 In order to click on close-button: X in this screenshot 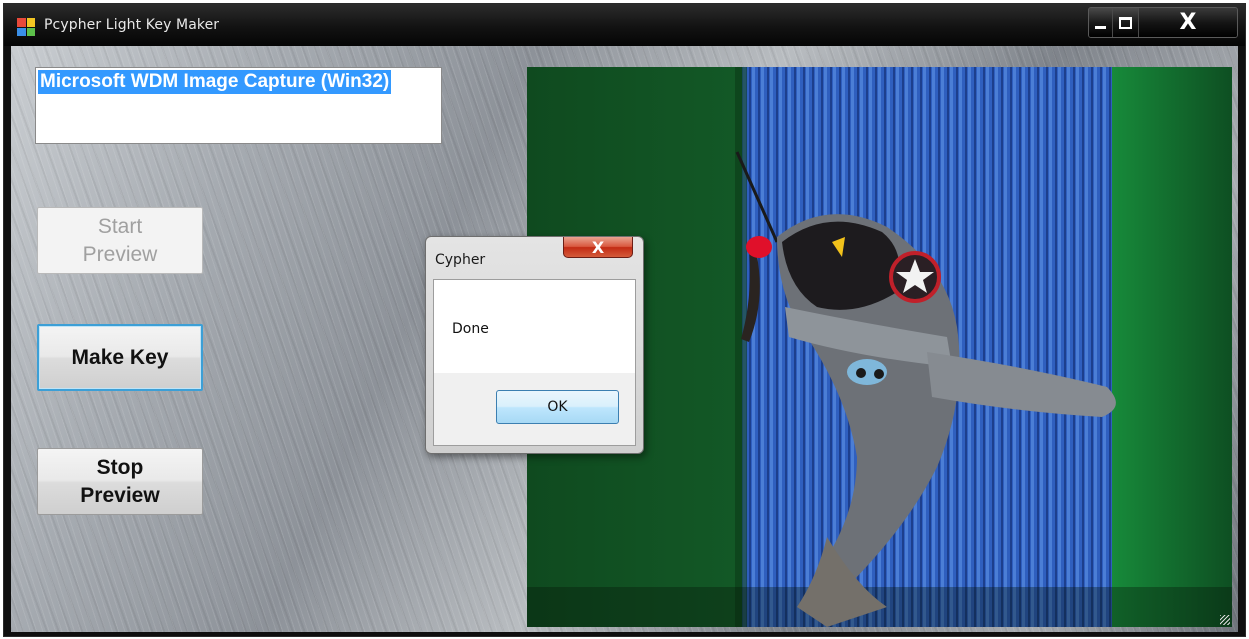, I will do `click(1188, 22)`.